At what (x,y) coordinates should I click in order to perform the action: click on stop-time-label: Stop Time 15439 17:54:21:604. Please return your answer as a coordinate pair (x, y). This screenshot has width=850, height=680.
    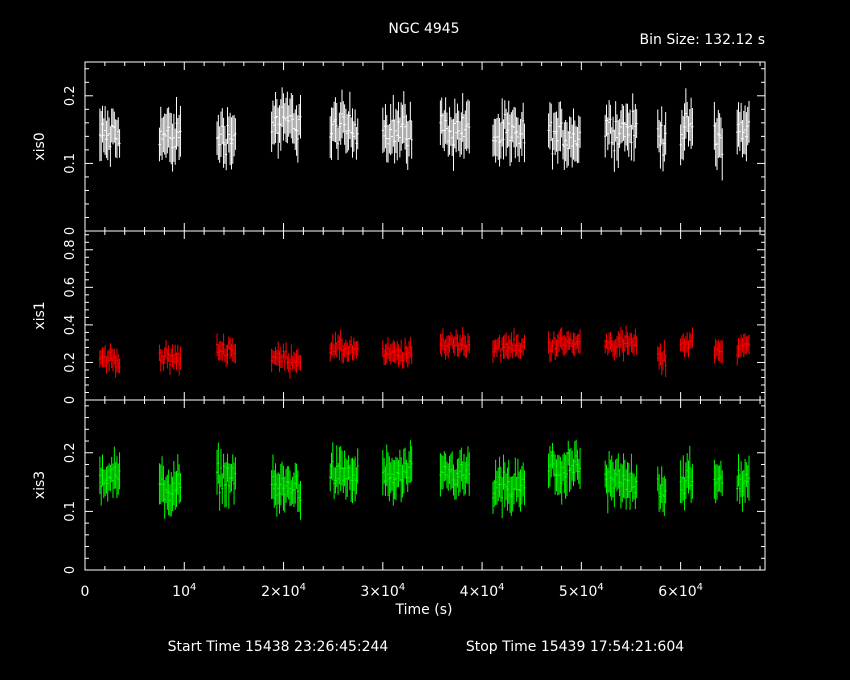
    Looking at the image, I should click on (575, 647).